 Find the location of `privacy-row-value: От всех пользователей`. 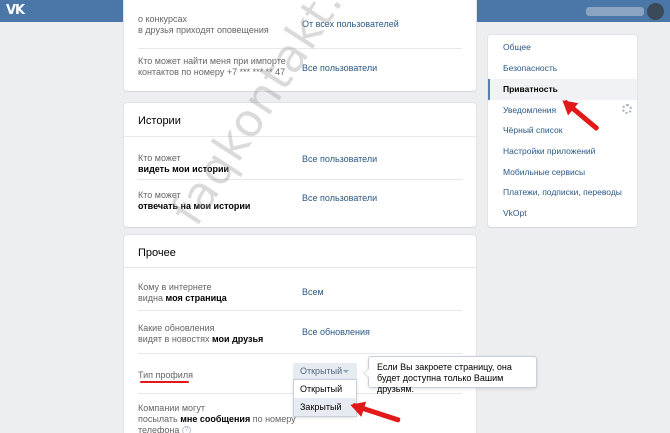

privacy-row-value: От всех пользователей is located at coordinates (350, 24).